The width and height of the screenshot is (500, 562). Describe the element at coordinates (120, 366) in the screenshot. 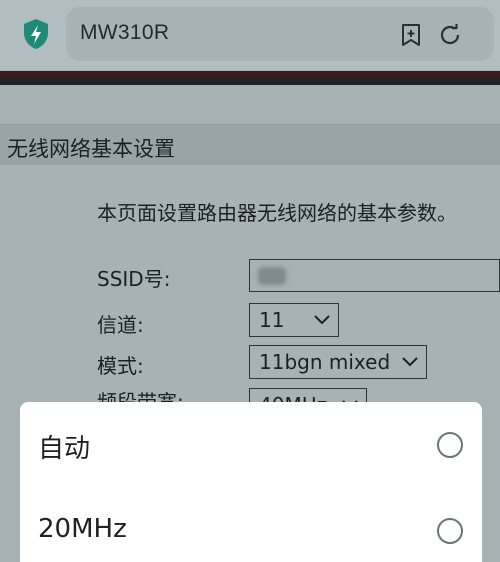

I see `mode-label: 模式:` at that location.